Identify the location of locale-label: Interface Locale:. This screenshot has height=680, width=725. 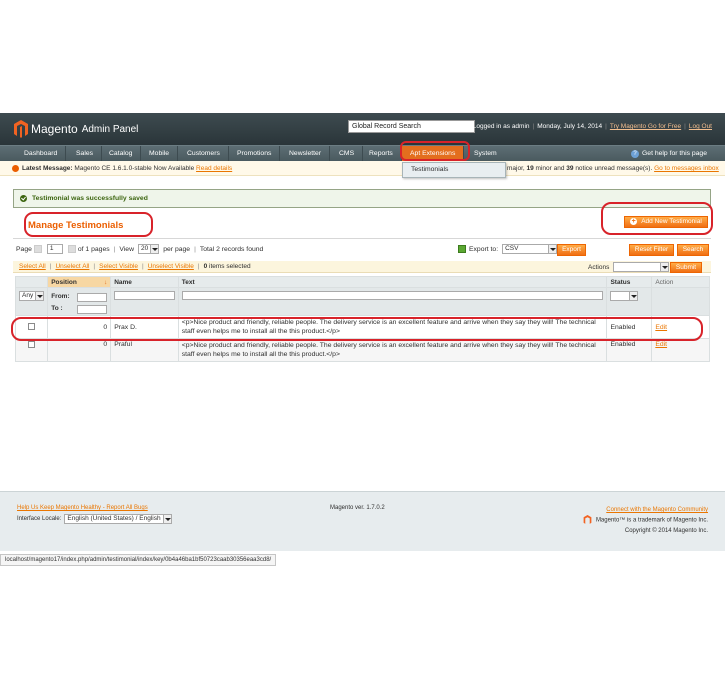
(39, 519).